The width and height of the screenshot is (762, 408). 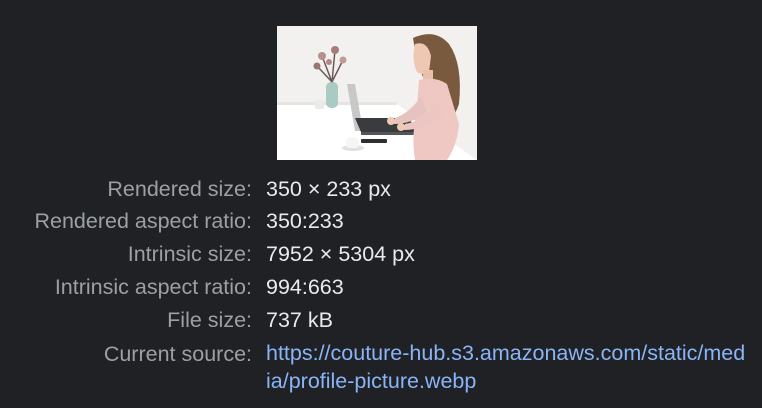 I want to click on intrinsic-size-value: 7952 × 5304 px, so click(x=340, y=254).